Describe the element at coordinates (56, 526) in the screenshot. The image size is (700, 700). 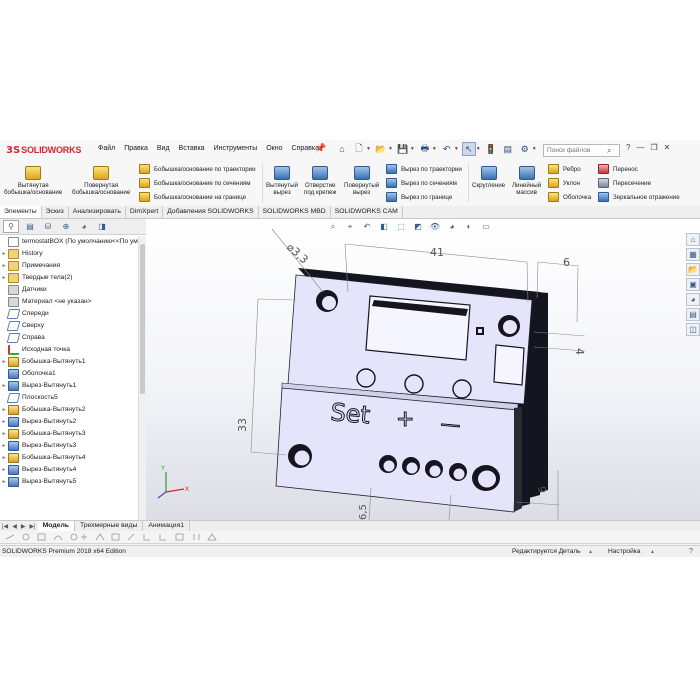
I see `model-view-tab: Модель` at that location.